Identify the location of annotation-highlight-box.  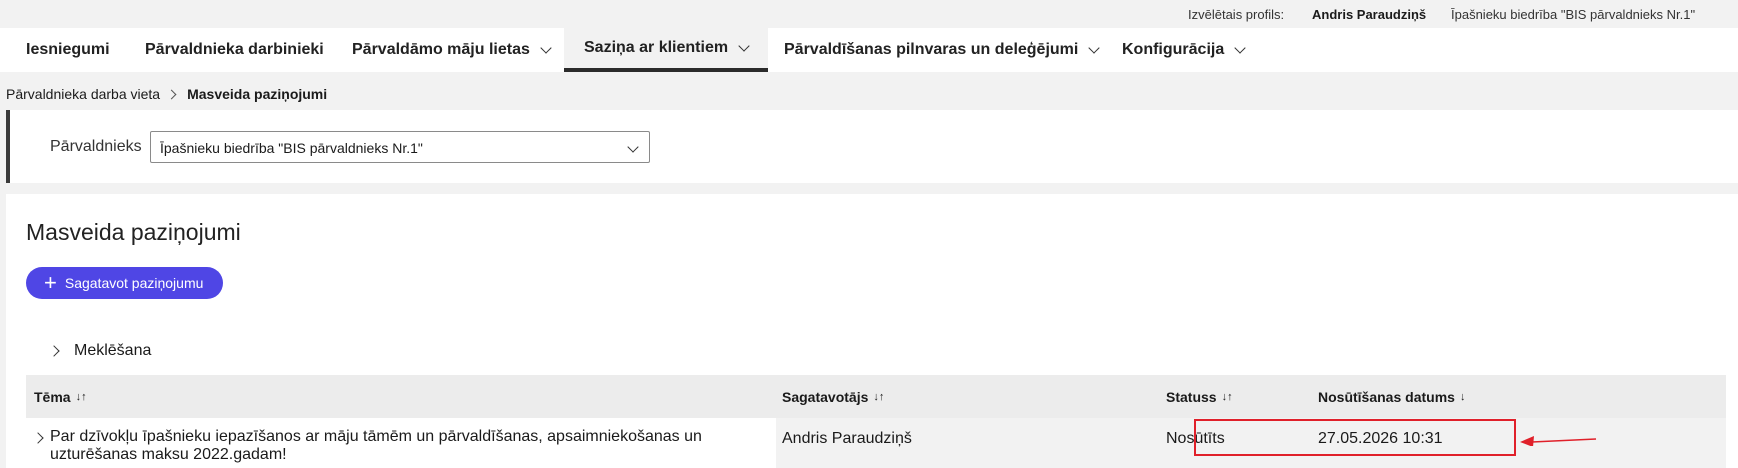
(1355, 437).